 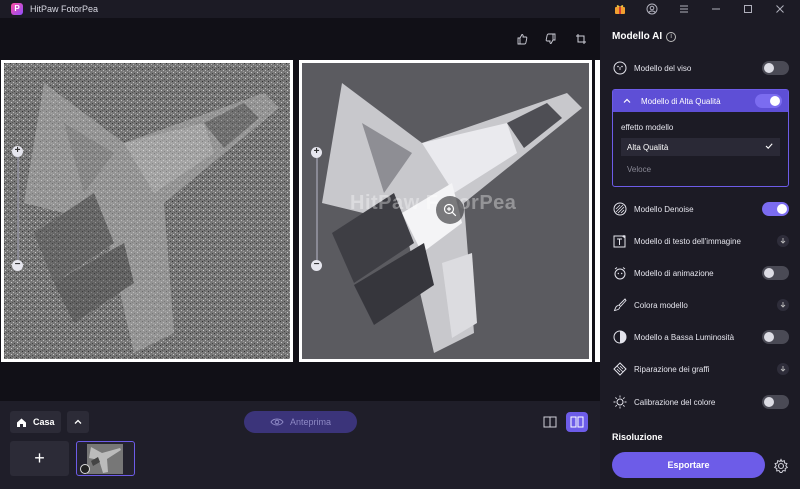 What do you see at coordinates (671, 36) in the screenshot?
I see `info-icon: i` at bounding box center [671, 36].